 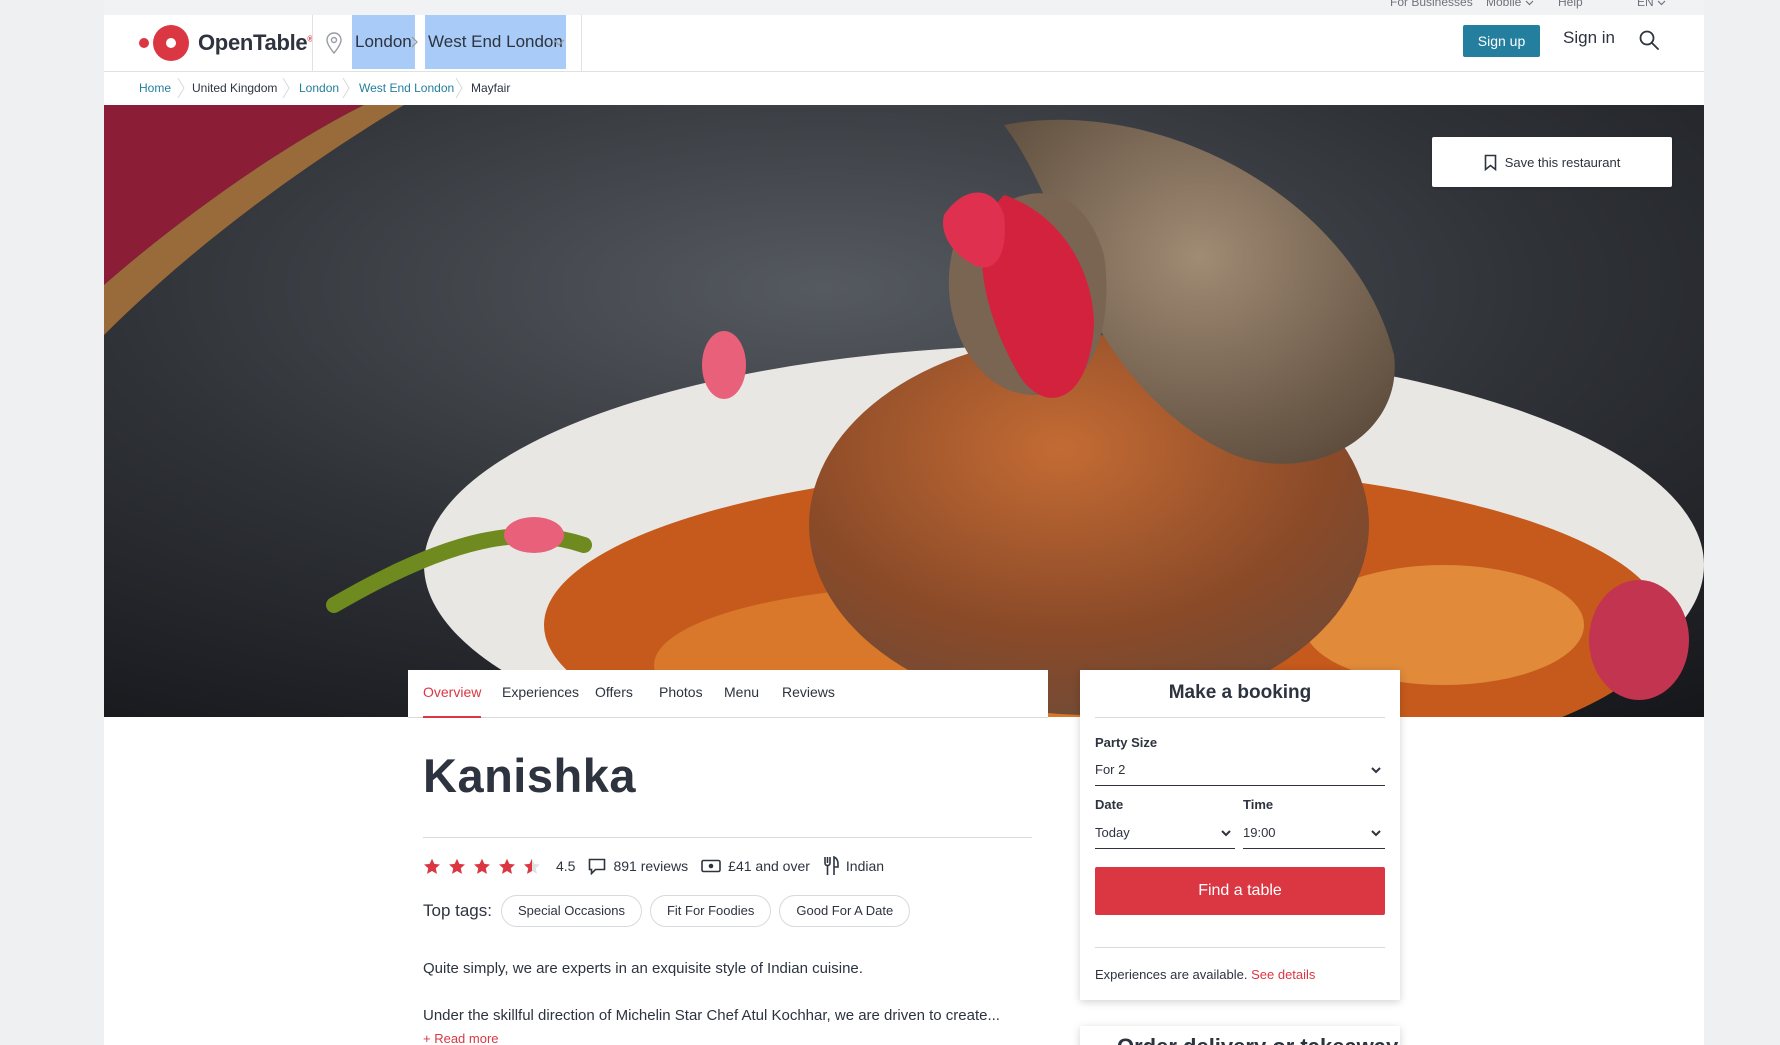 What do you see at coordinates (1240, 772) in the screenshot?
I see `party-size-select: For 2` at bounding box center [1240, 772].